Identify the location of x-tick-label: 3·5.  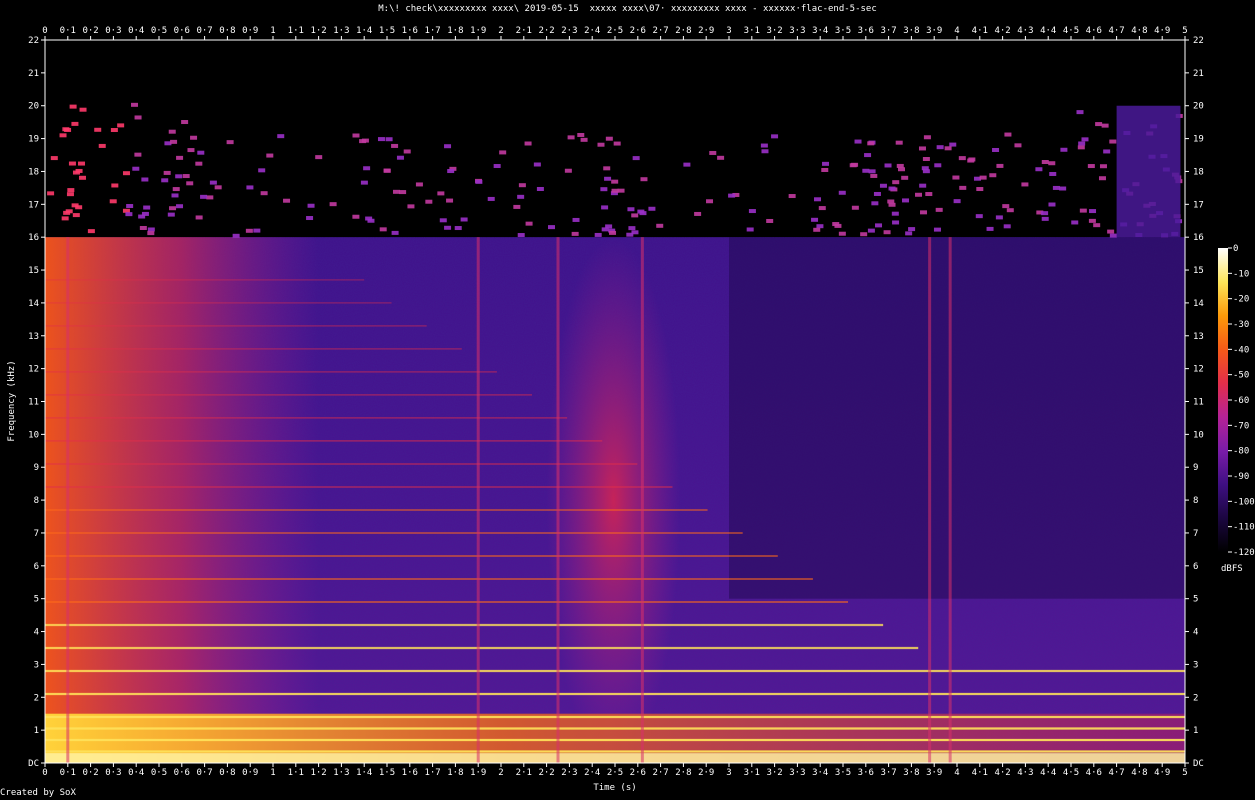
(843, 31).